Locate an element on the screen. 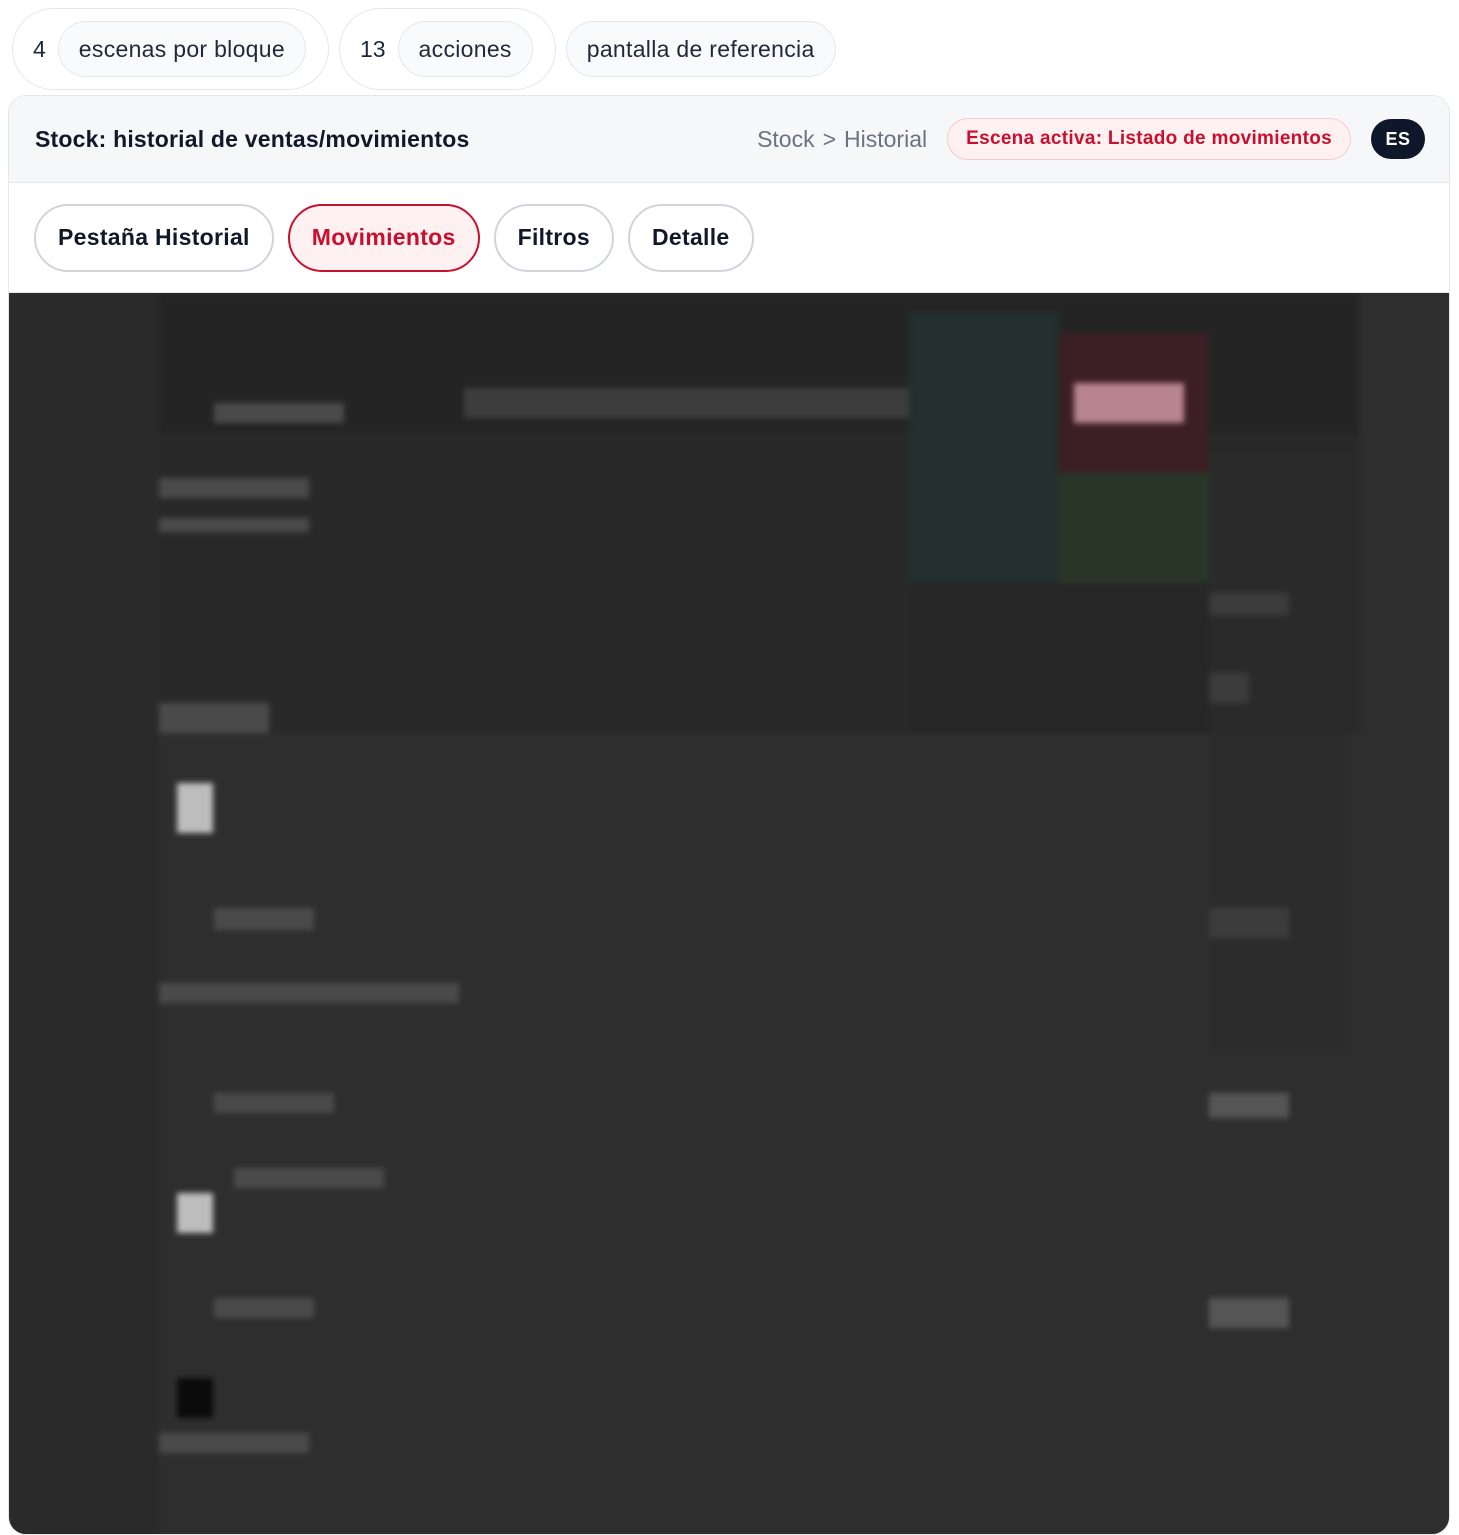 This screenshot has height=1535, width=1459. scenes-label: escenas por bloque is located at coordinates (181, 49).